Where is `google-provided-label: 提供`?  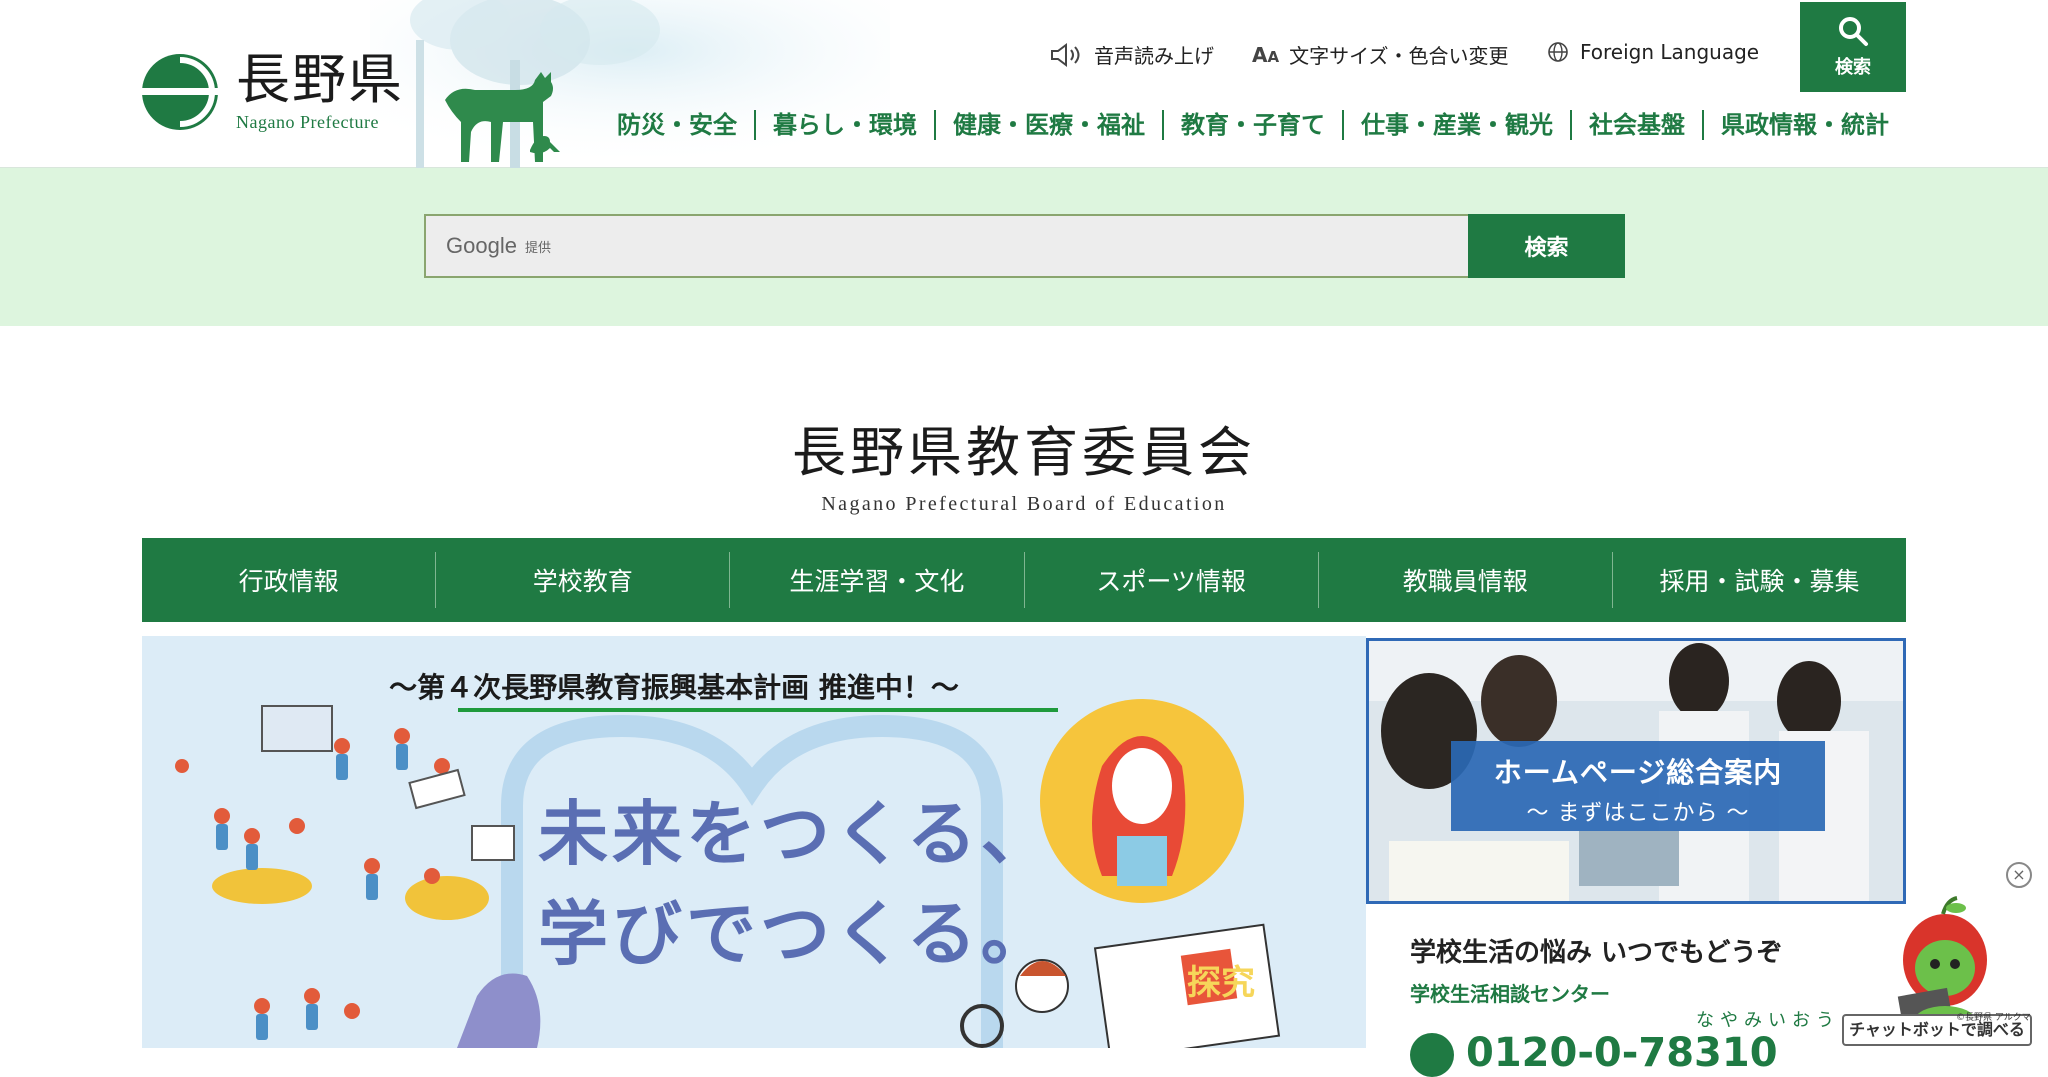
google-provided-label: 提供 is located at coordinates (537, 248).